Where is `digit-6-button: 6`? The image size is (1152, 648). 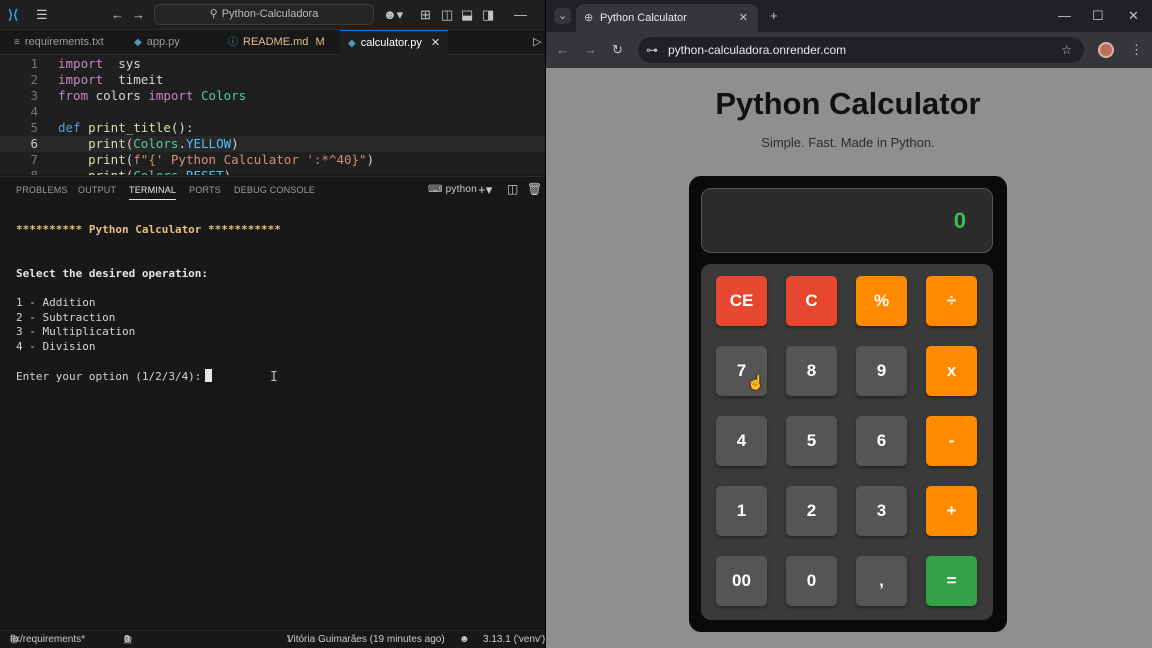
digit-6-button: 6 is located at coordinates (881, 441).